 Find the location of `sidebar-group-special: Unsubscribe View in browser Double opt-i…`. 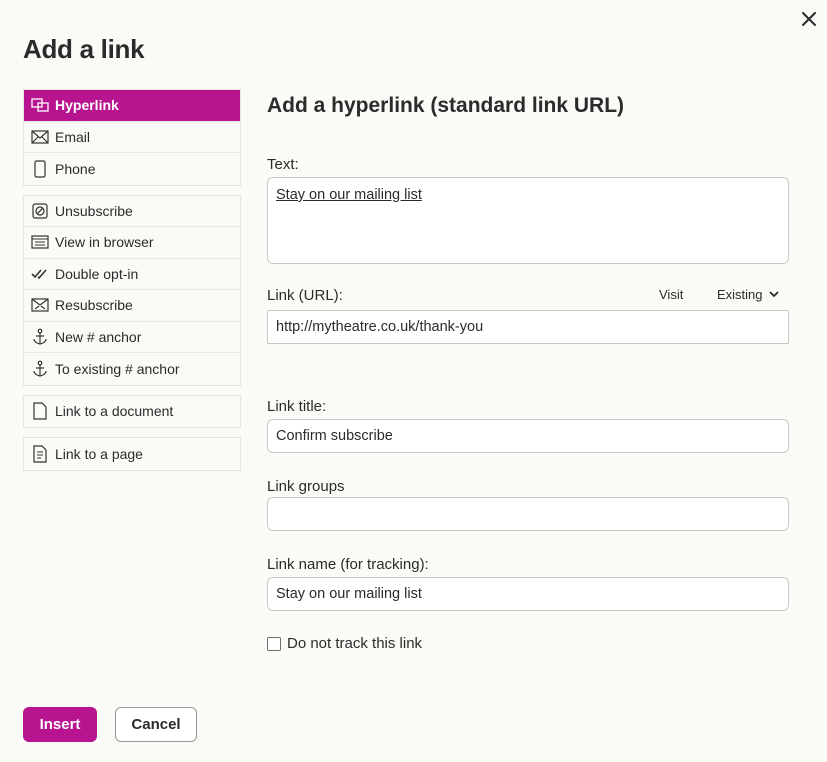

sidebar-group-special: Unsubscribe View in browser Double opt-i… is located at coordinates (132, 290).